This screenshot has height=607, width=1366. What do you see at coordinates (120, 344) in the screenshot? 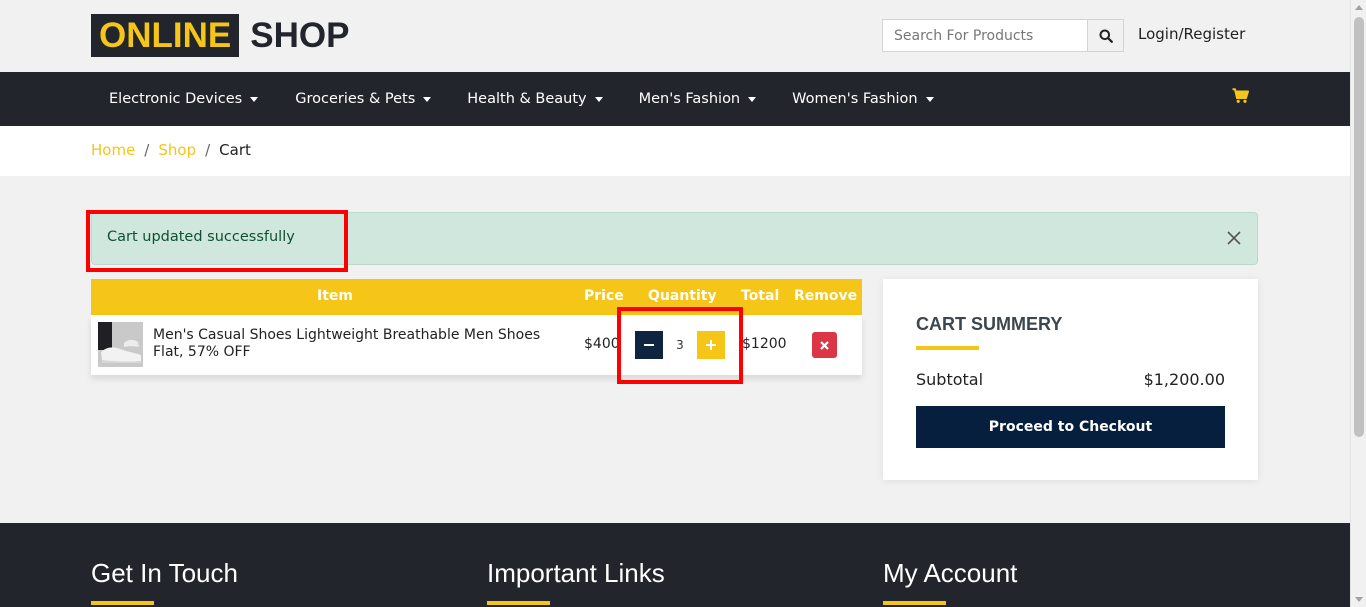
I see `product-thumbnail` at bounding box center [120, 344].